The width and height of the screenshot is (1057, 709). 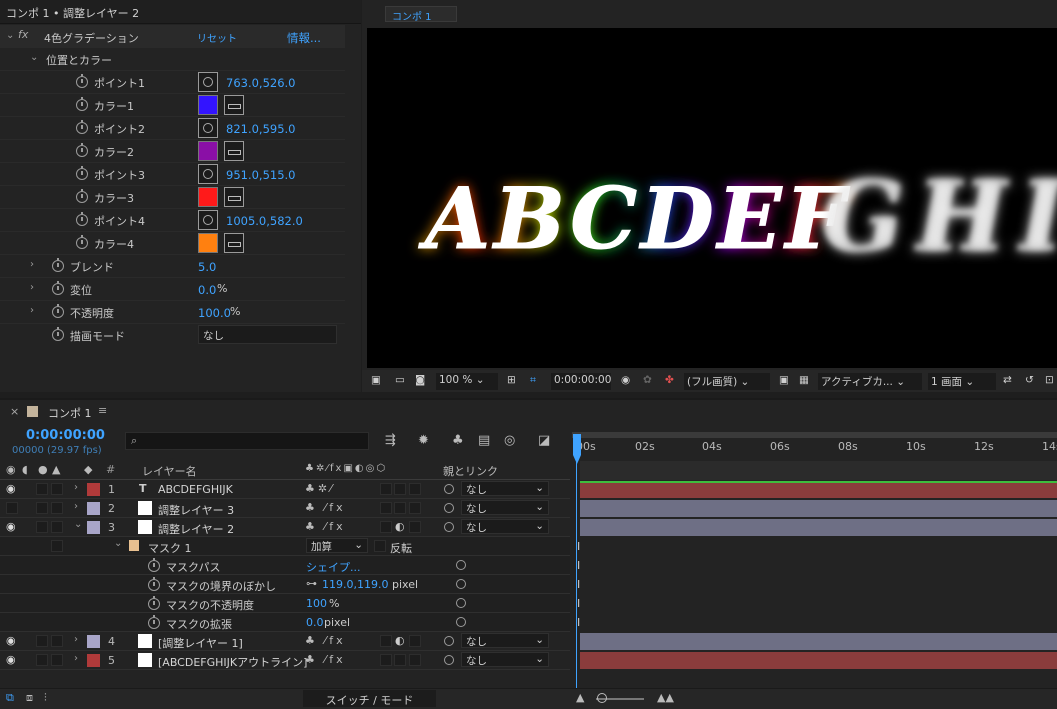 I want to click on layer-switches: ♣✲⁄, so click(x=320, y=488).